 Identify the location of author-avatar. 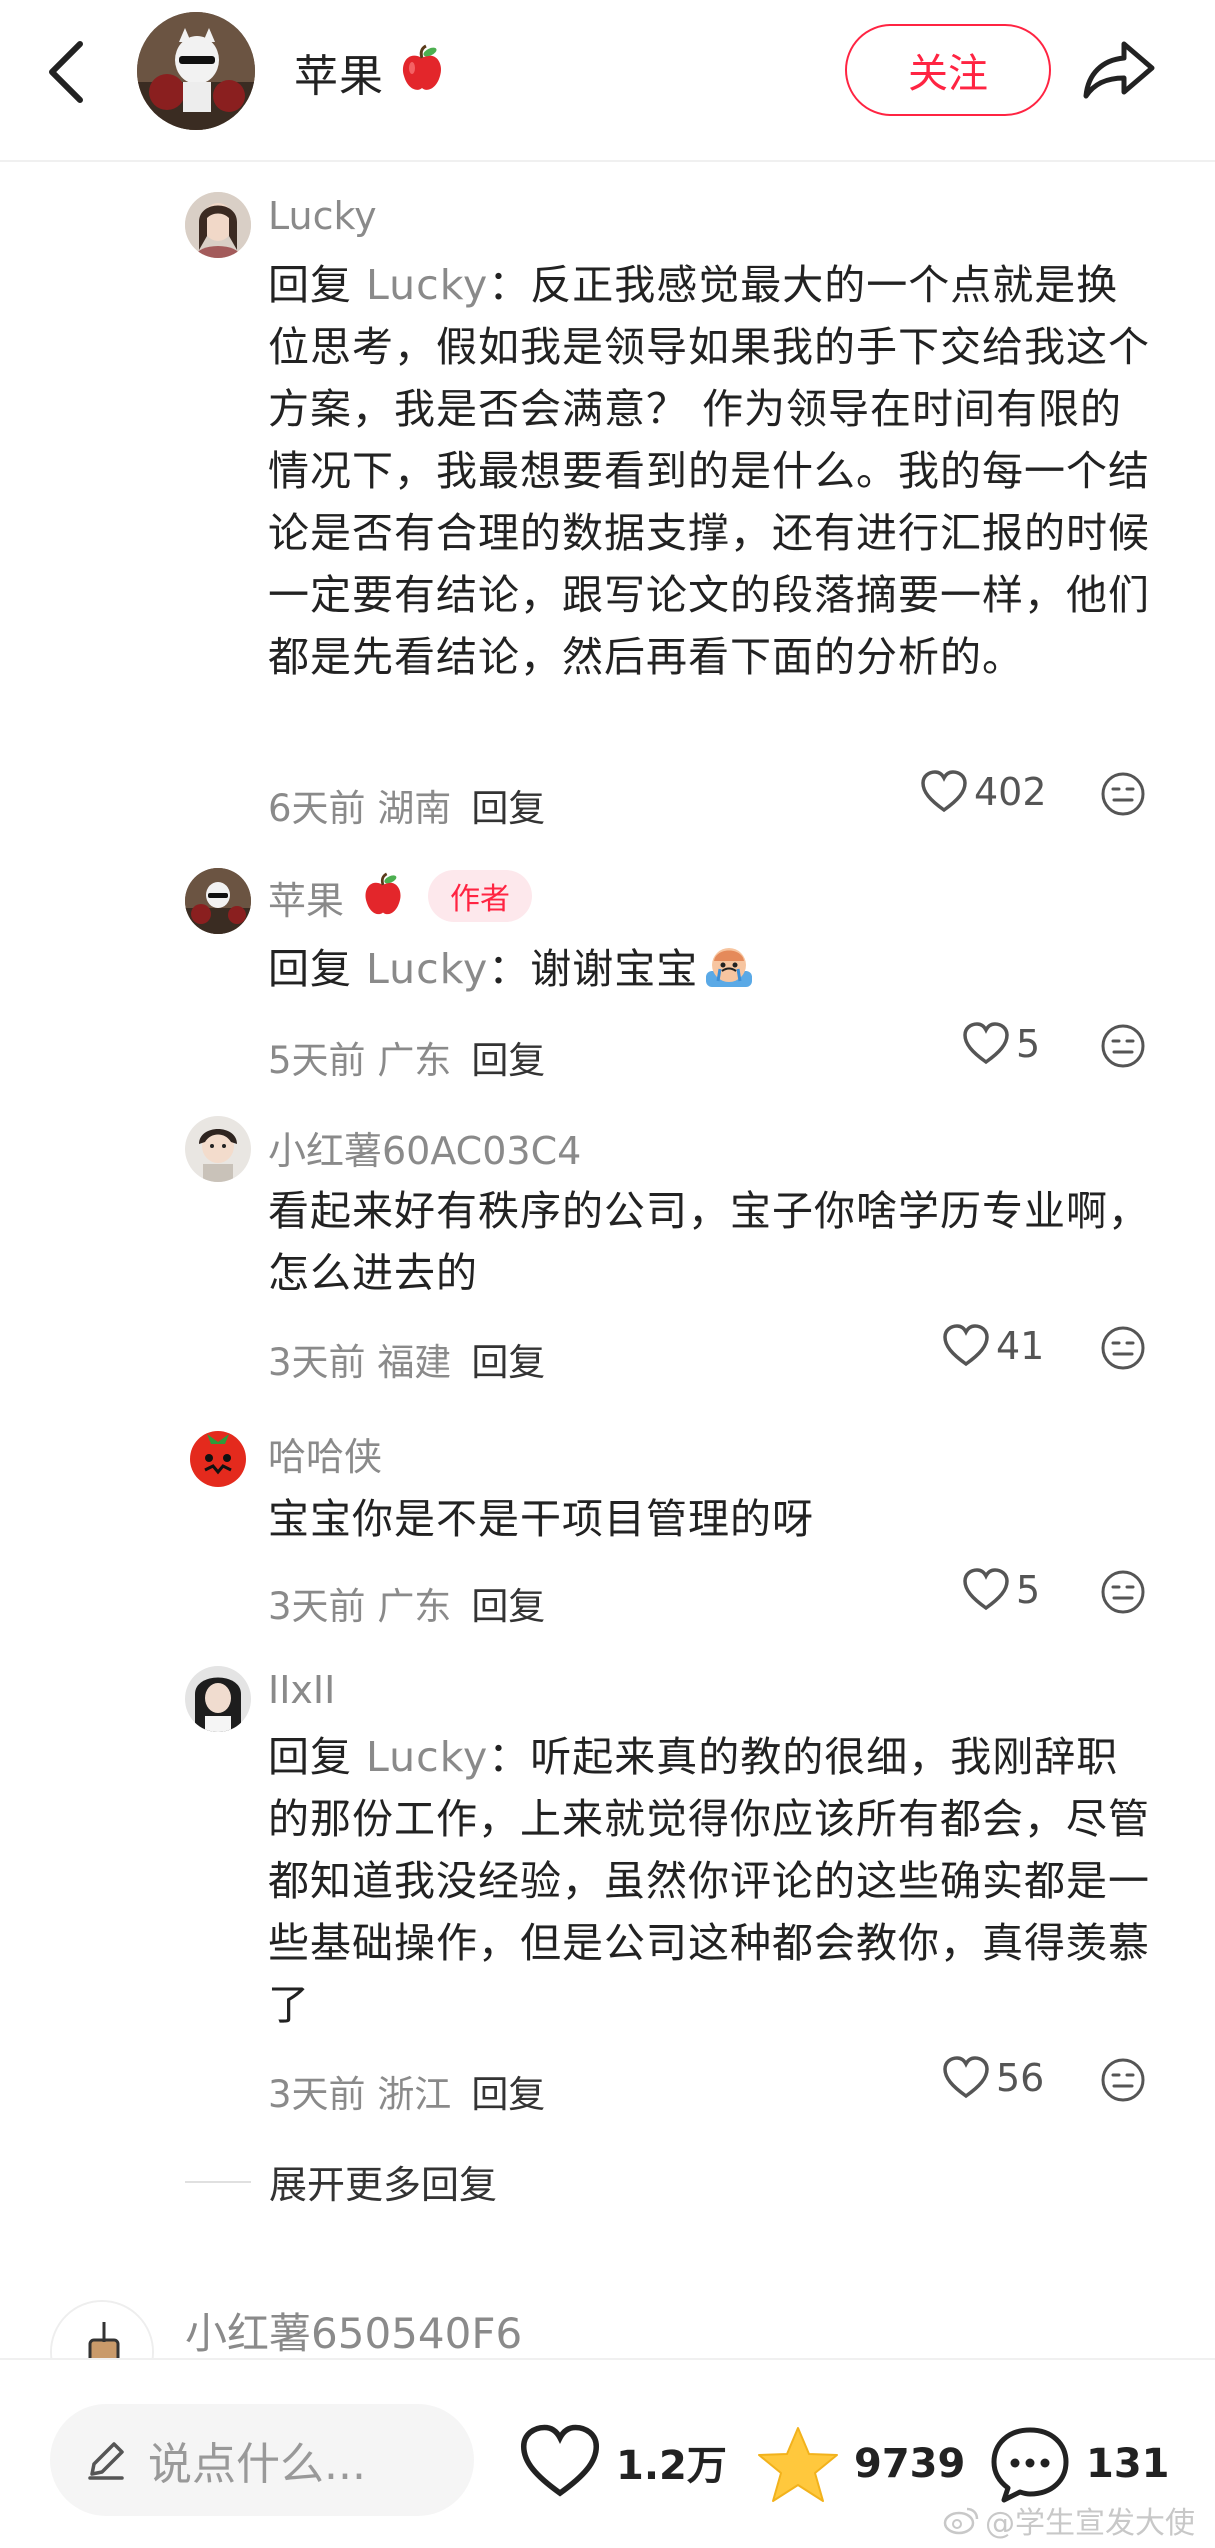
(196, 71).